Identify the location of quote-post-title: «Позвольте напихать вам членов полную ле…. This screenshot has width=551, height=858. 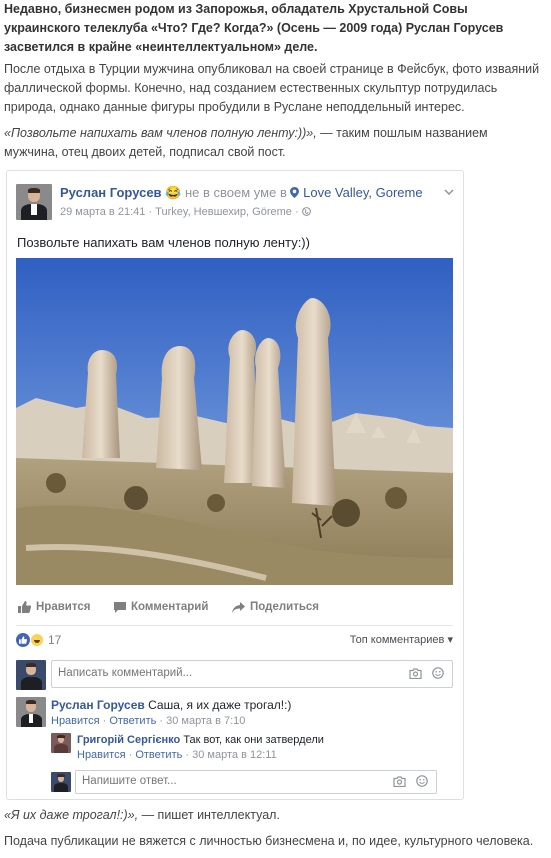
(160, 133).